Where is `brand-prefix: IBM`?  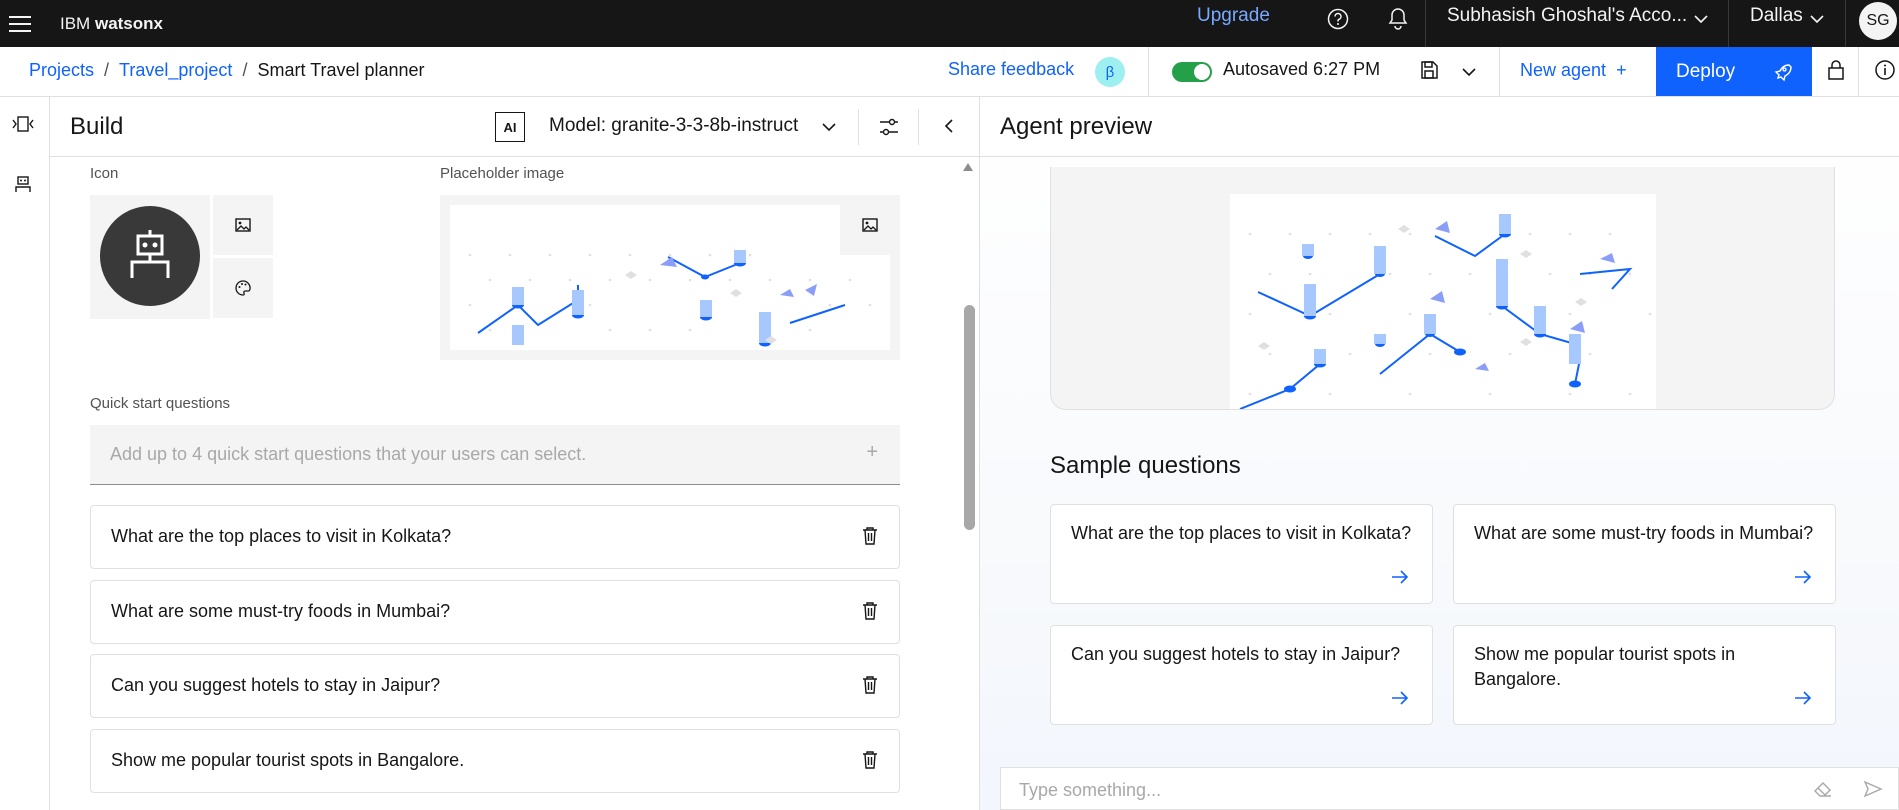
brand-prefix: IBM is located at coordinates (75, 23).